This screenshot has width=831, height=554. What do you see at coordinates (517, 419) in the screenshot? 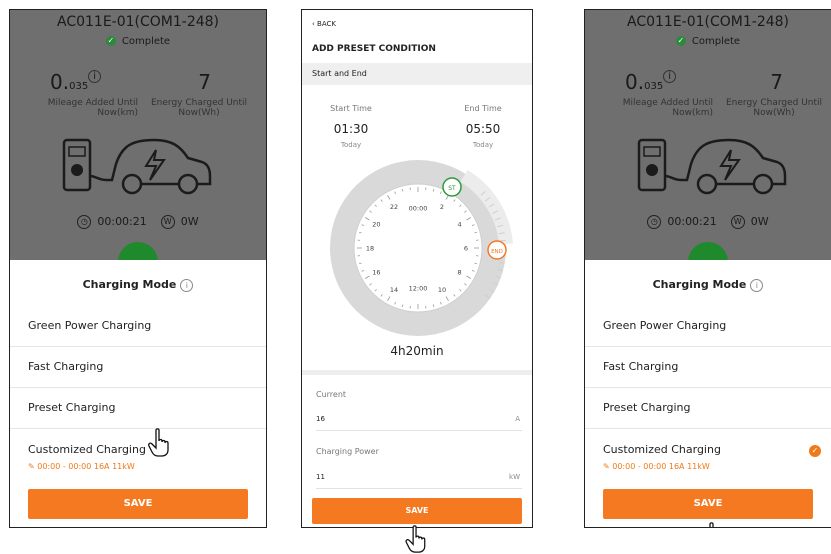
I see `current-unit: A` at bounding box center [517, 419].